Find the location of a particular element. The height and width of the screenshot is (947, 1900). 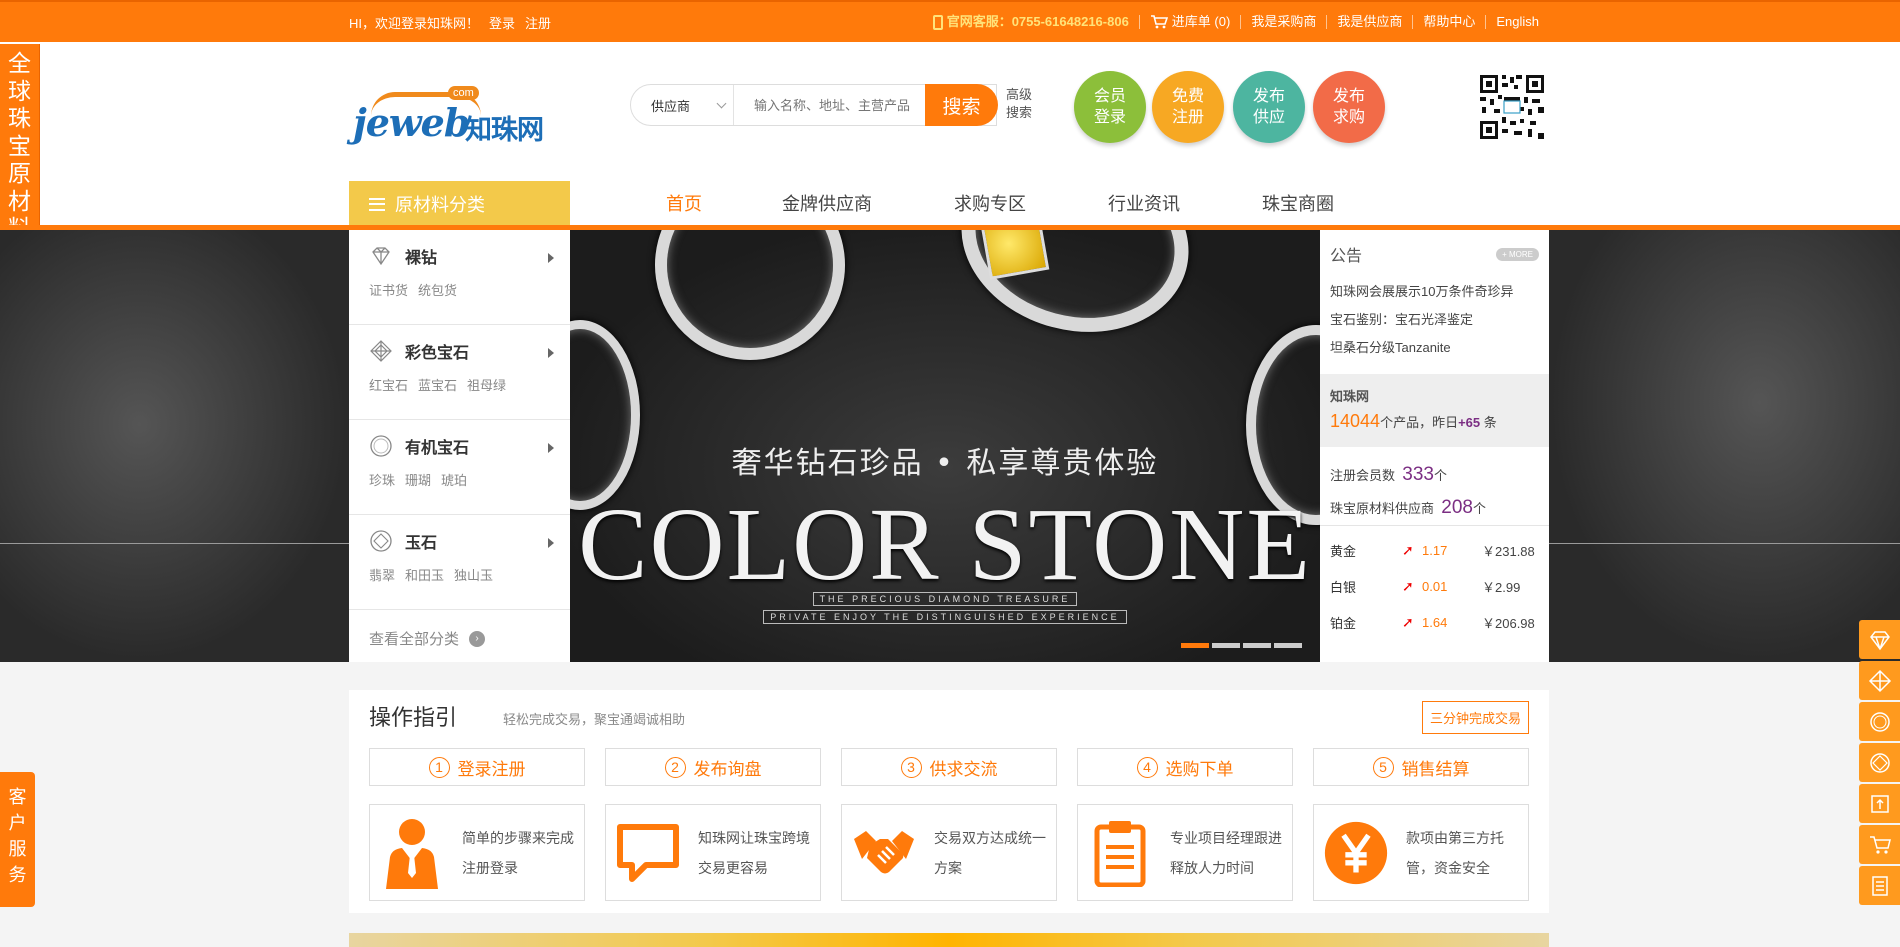

nav-gold-suppliers: 金牌供应商 is located at coordinates (827, 203).